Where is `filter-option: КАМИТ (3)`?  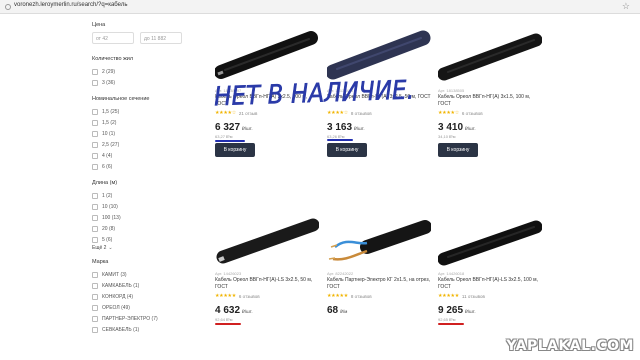
filter-option: КАМИТ (3) is located at coordinates (142, 274).